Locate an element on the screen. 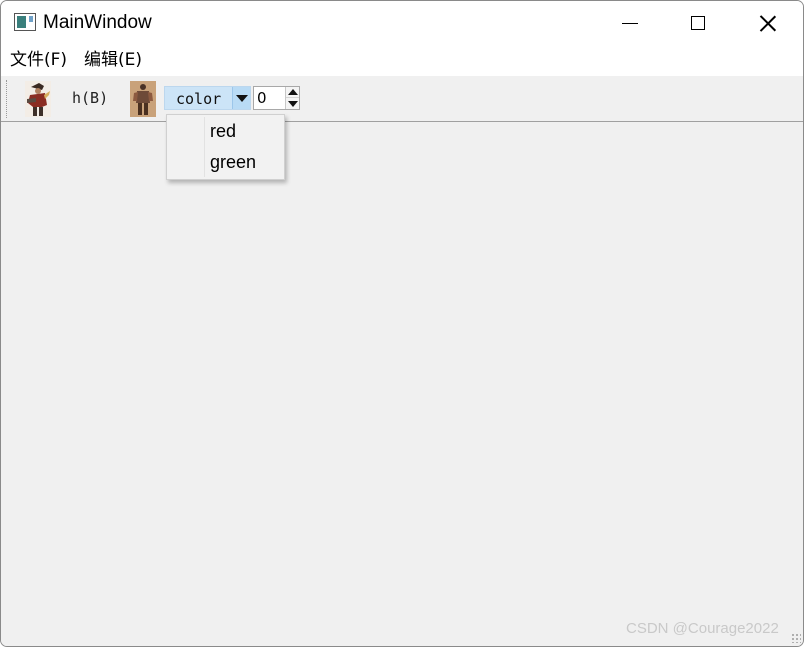  resize-grip-handle is located at coordinates (796, 638).